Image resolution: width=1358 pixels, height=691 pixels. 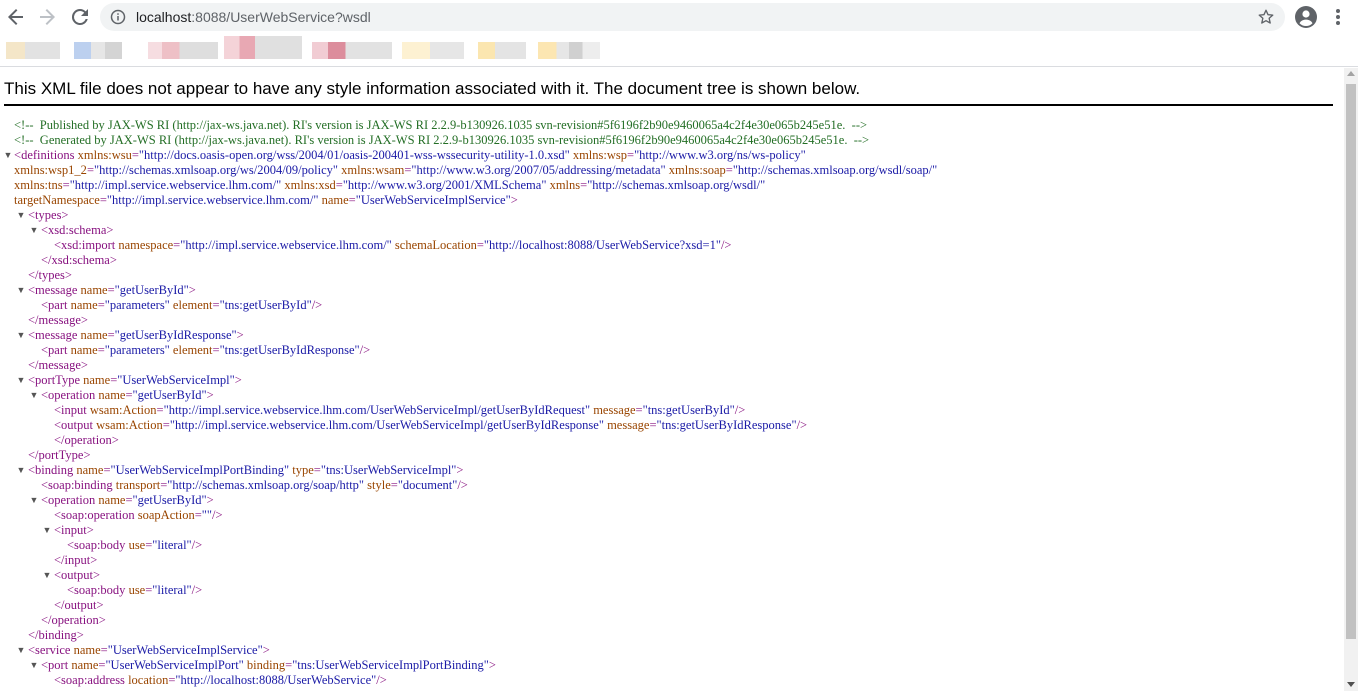 What do you see at coordinates (200, 470) in the screenshot?
I see `attr-value: "UserWebServiceImplPortBinding"` at bounding box center [200, 470].